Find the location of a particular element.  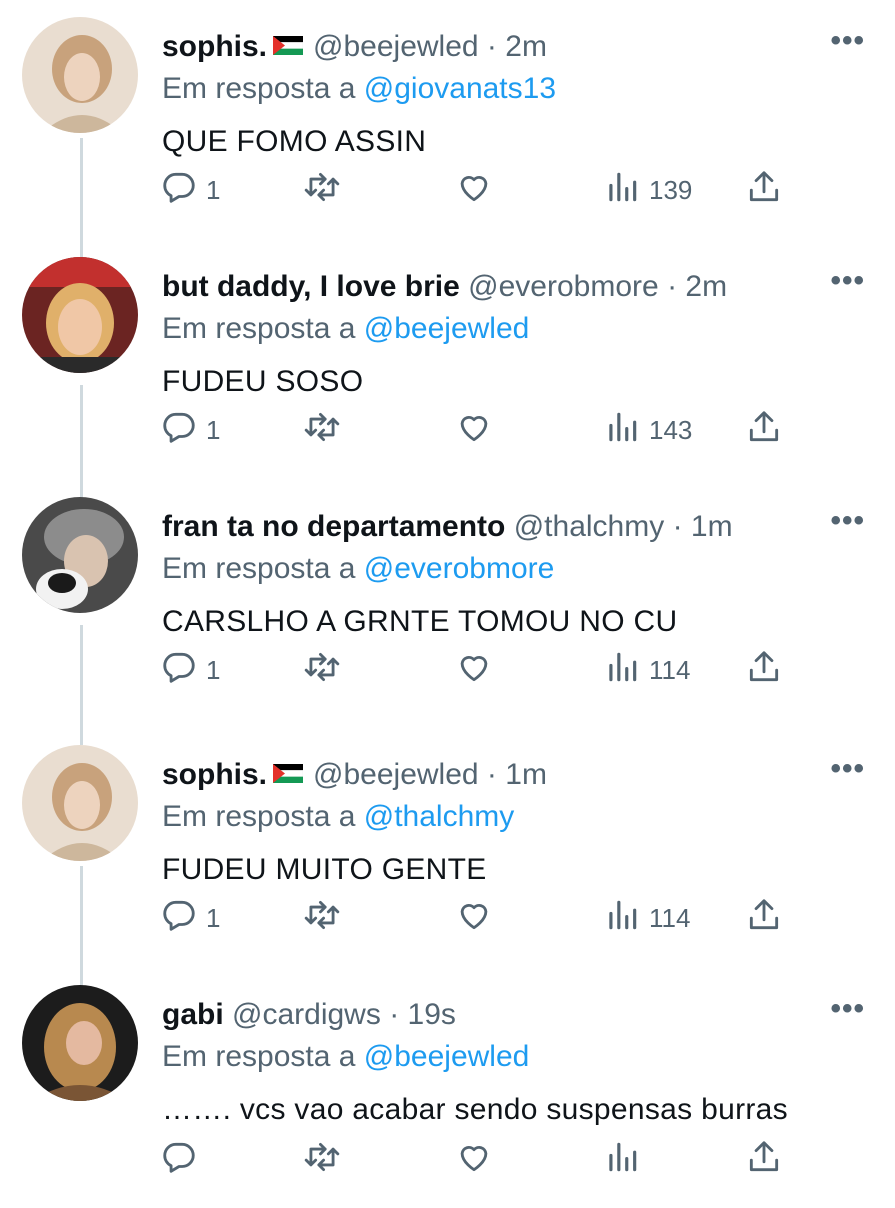

reply-context: Em resposta a @beejewled is located at coordinates (345, 329).